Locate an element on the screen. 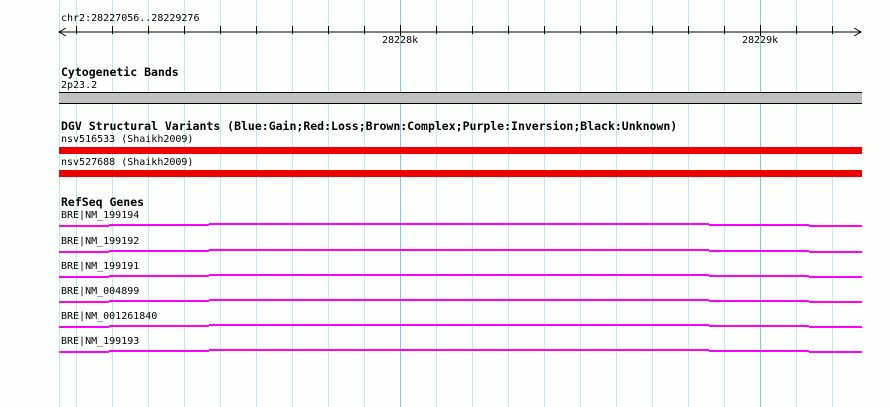 The image size is (890, 407). ruler-ticks is located at coordinates (454, 30).